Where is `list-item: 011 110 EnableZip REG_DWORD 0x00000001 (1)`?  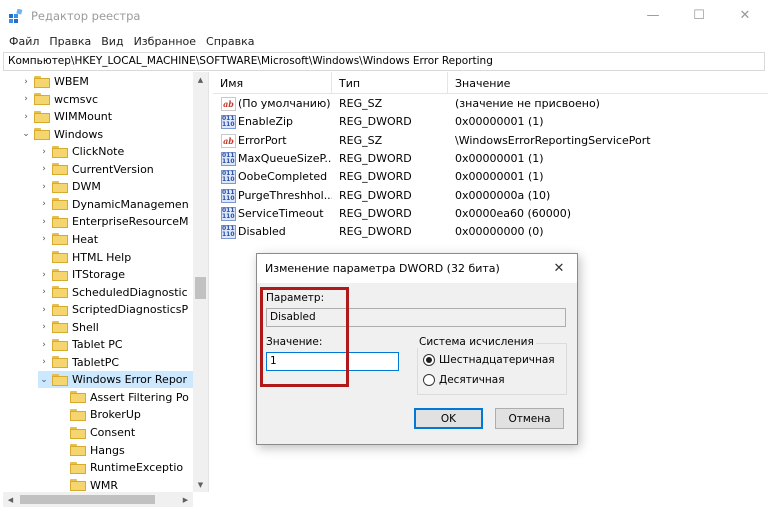
list-item: 011 110 EnableZip REG_DWORD 0x00000001 (1) is located at coordinates (490, 122).